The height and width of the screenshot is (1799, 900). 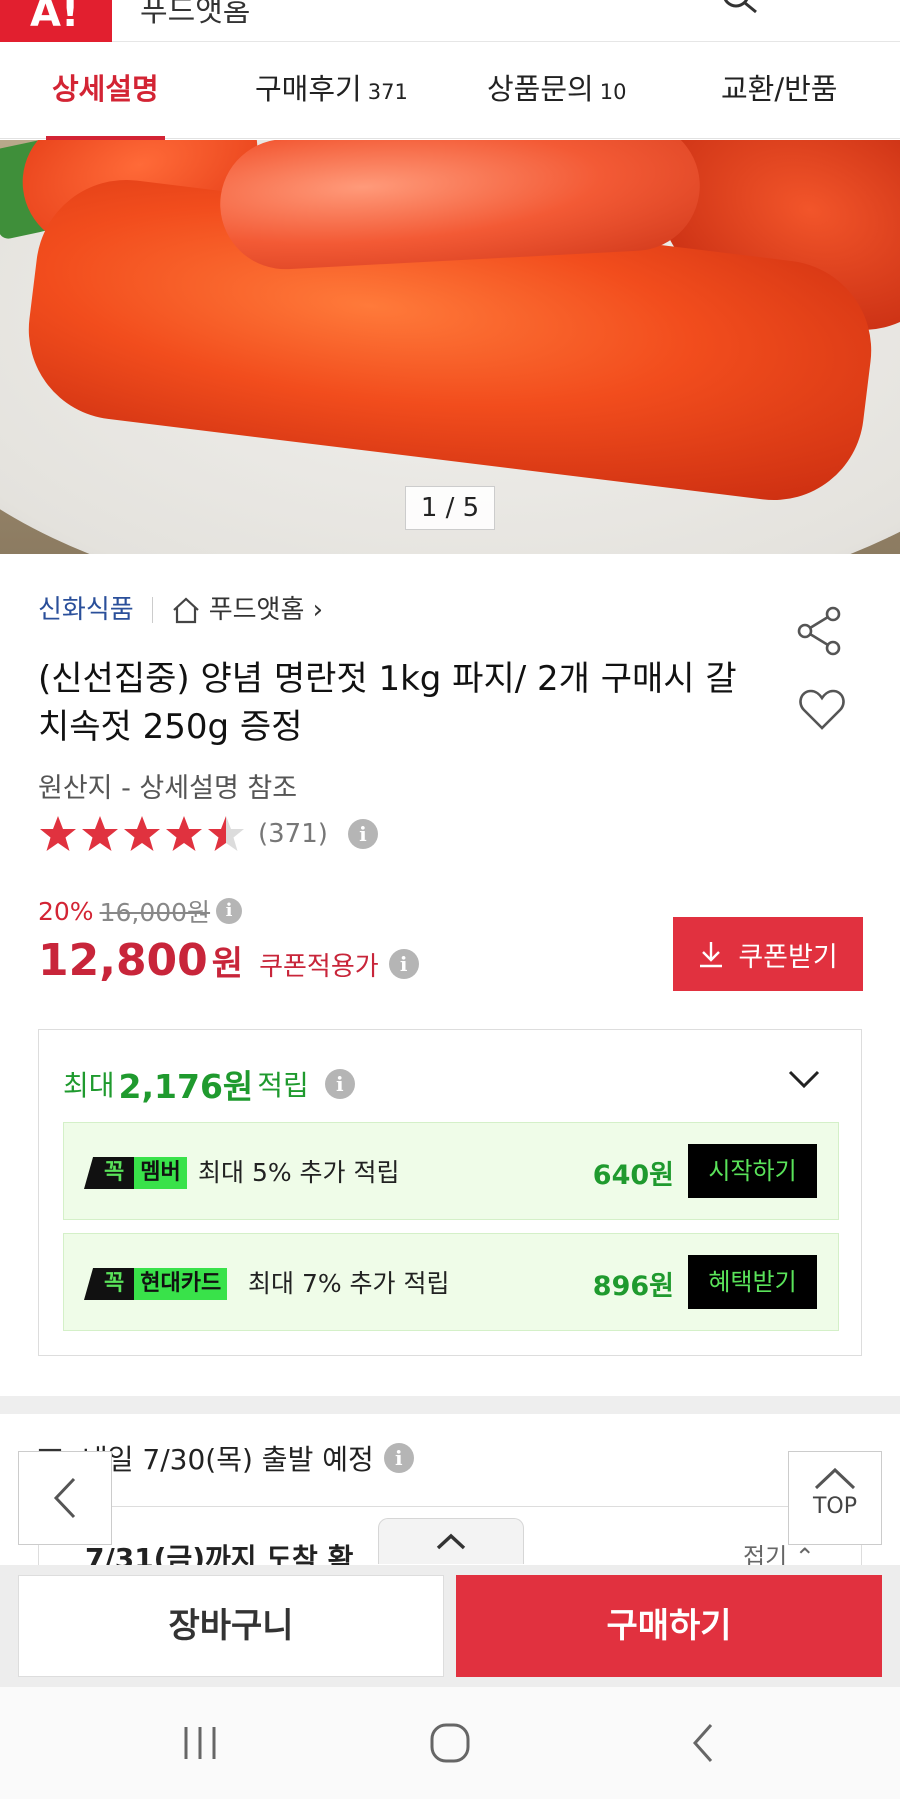 I want to click on price-unit: 원, so click(x=227, y=964).